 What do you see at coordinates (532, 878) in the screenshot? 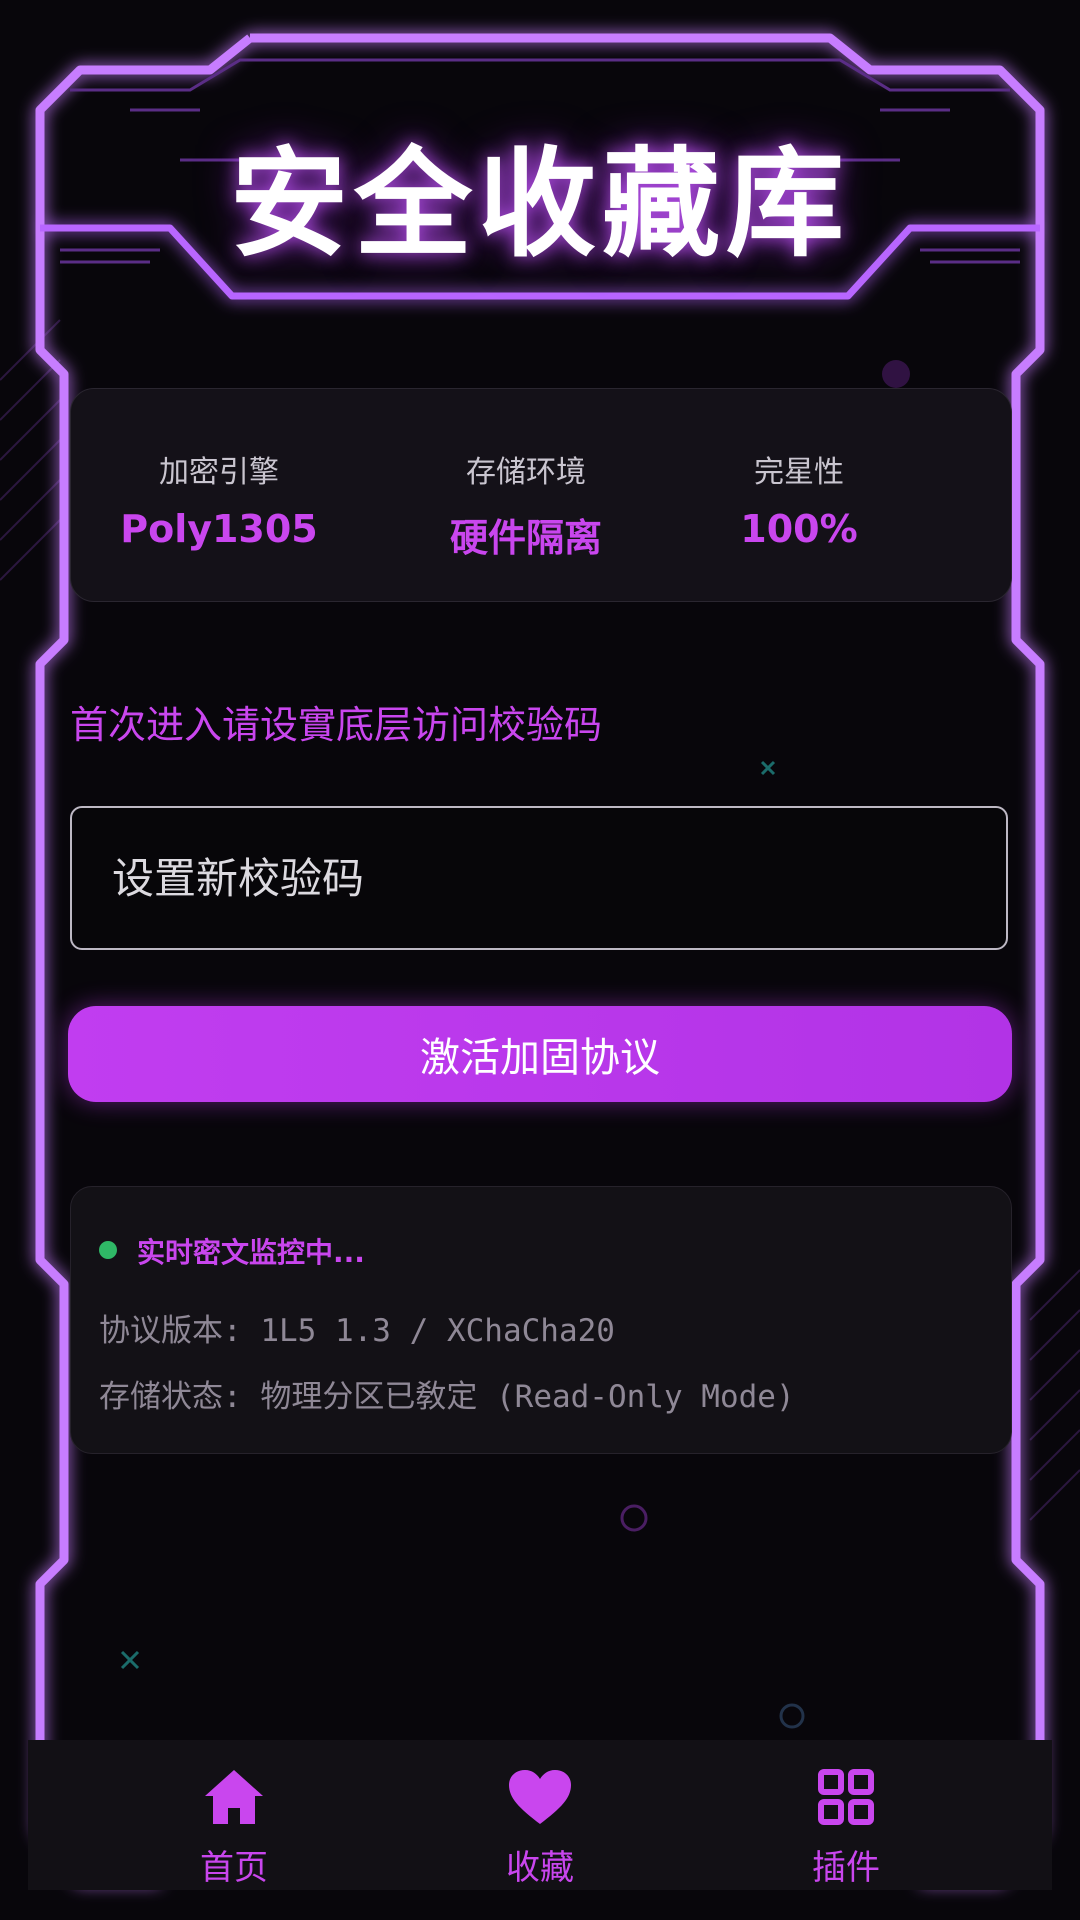
I see `verification-code-input` at bounding box center [532, 878].